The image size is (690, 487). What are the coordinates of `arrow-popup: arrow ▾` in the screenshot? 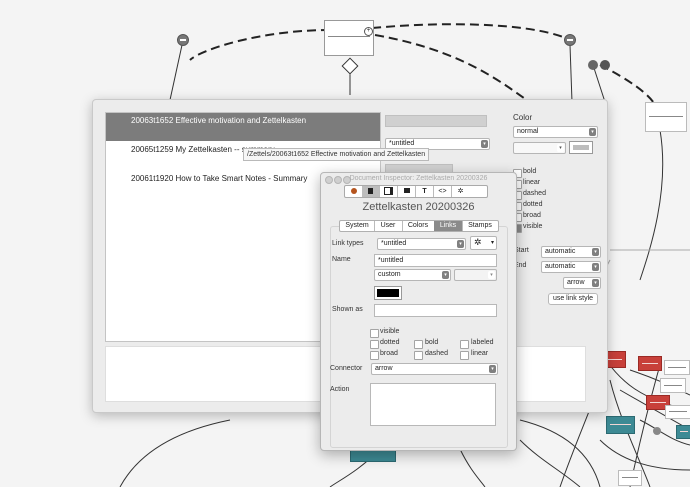 It's located at (582, 283).